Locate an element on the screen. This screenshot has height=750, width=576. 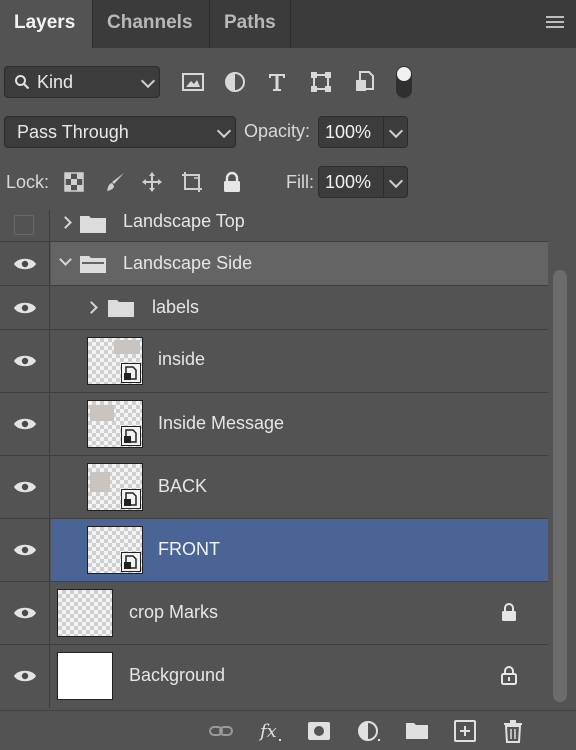
filter-toggle is located at coordinates (404, 82).